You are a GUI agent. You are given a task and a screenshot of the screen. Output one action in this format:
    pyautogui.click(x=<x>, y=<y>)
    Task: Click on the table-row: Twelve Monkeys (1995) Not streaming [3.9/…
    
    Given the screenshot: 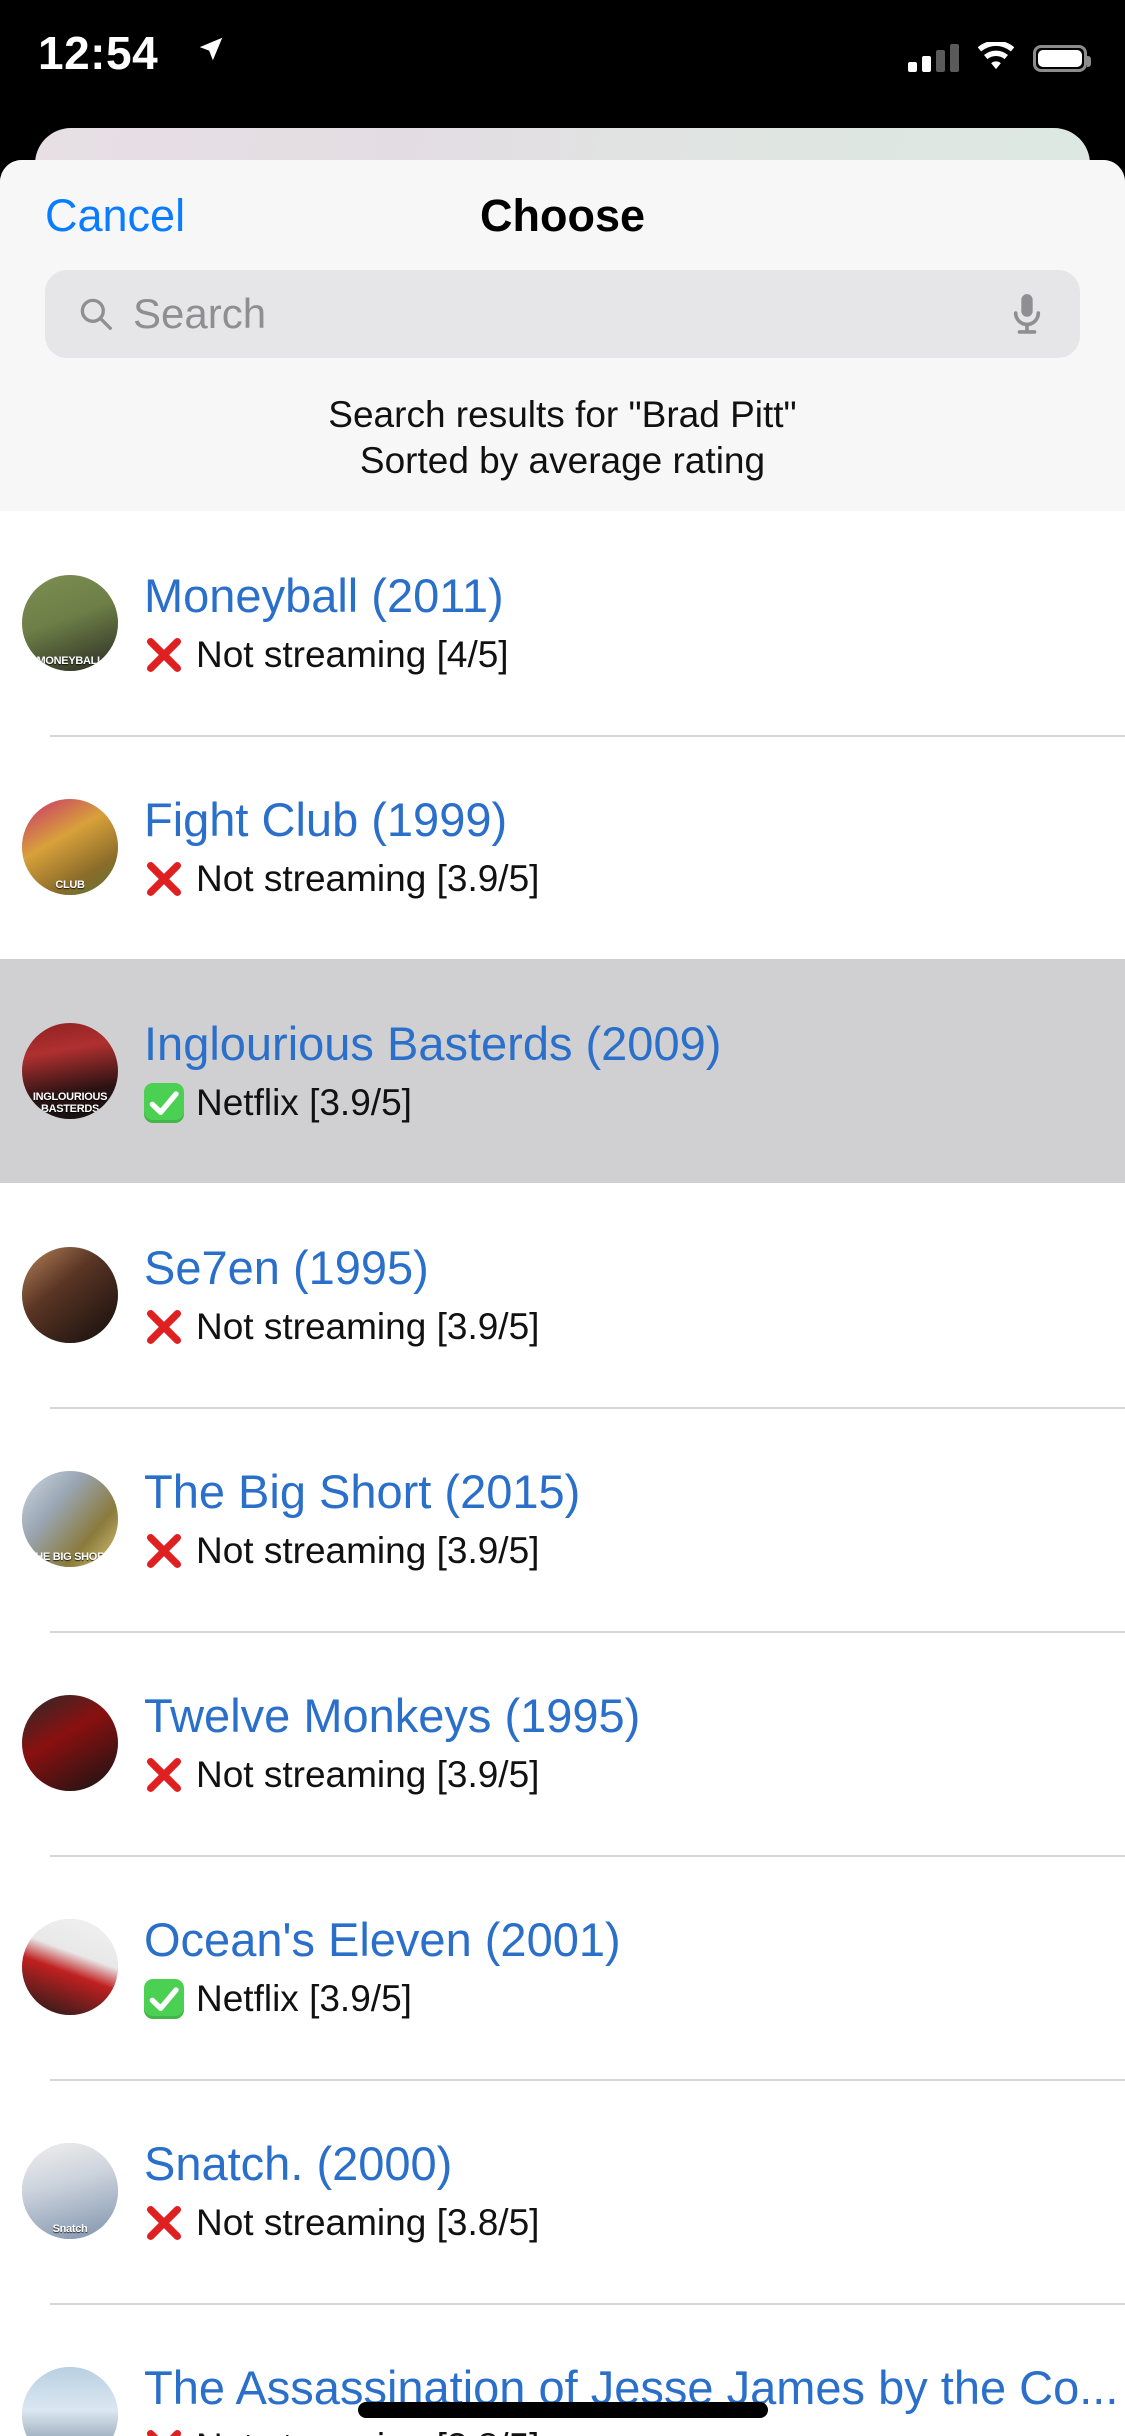 What is the action you would take?
    pyautogui.click(x=562, y=1742)
    